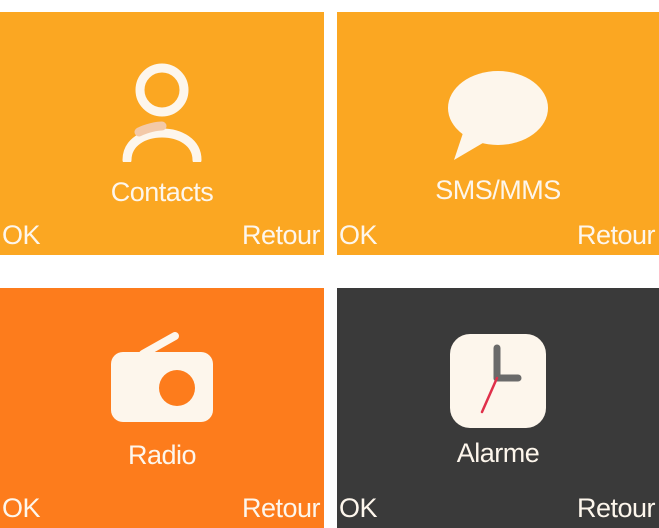  What do you see at coordinates (498, 453) in the screenshot?
I see `screen-title: Alarme` at bounding box center [498, 453].